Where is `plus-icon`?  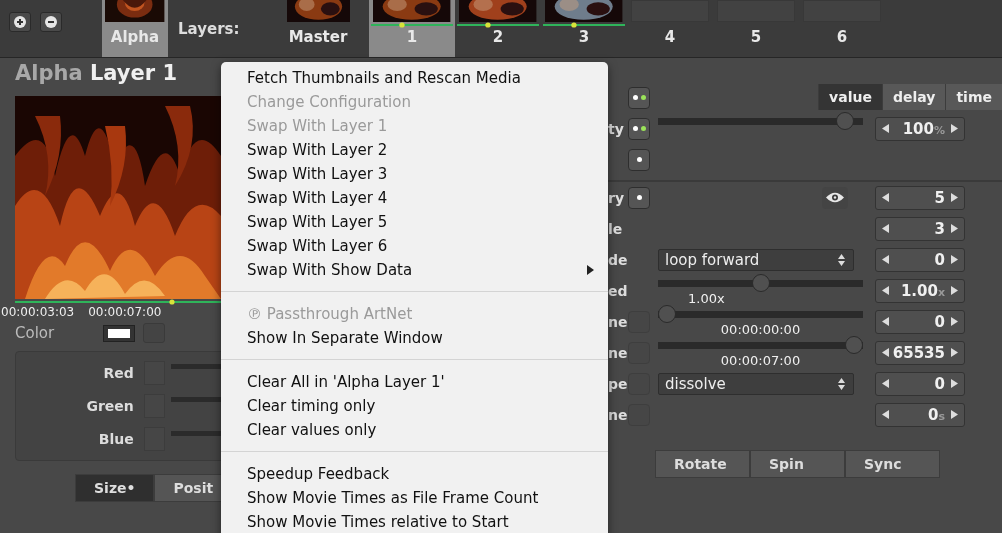
plus-icon is located at coordinates (20, 22).